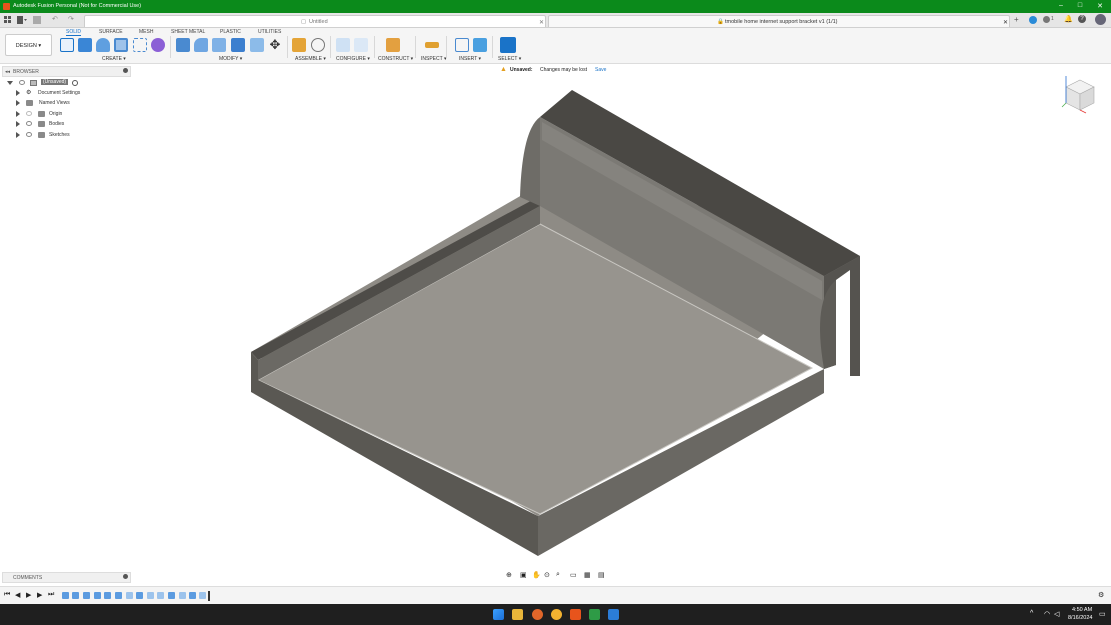 The height and width of the screenshot is (625, 1111). Describe the element at coordinates (28, 578) in the screenshot. I see `comments-title: COMMENTS` at that location.